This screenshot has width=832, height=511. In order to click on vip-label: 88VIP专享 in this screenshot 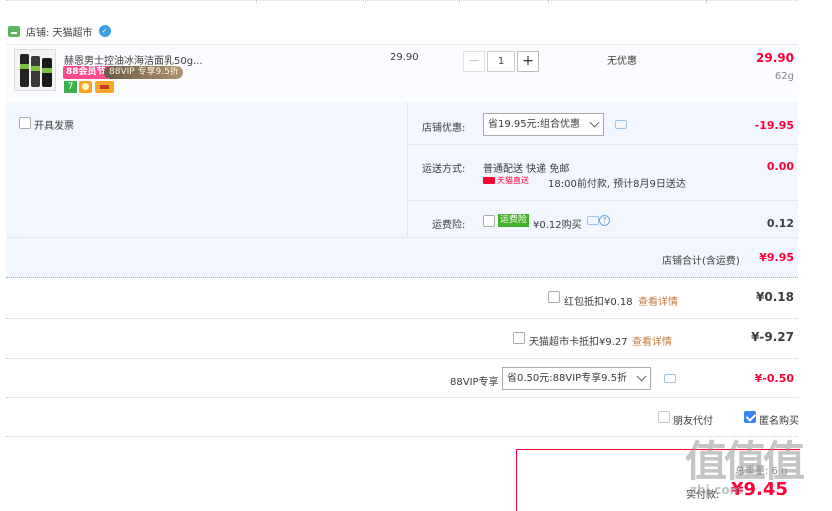, I will do `click(474, 382)`.